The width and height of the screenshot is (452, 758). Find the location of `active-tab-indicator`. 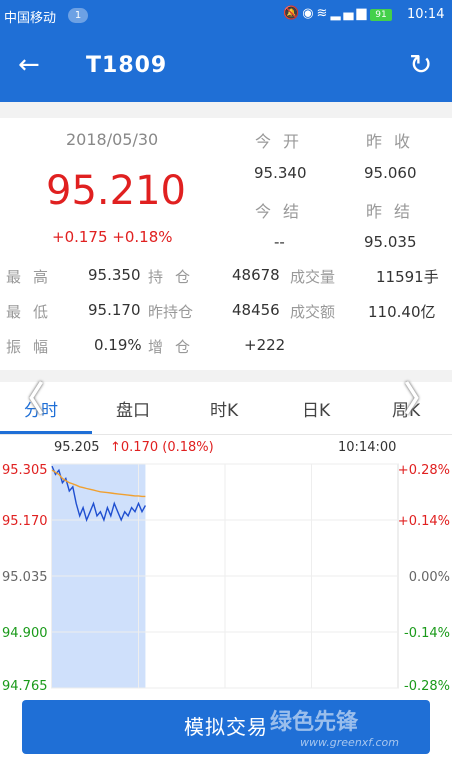

active-tab-indicator is located at coordinates (46, 432).